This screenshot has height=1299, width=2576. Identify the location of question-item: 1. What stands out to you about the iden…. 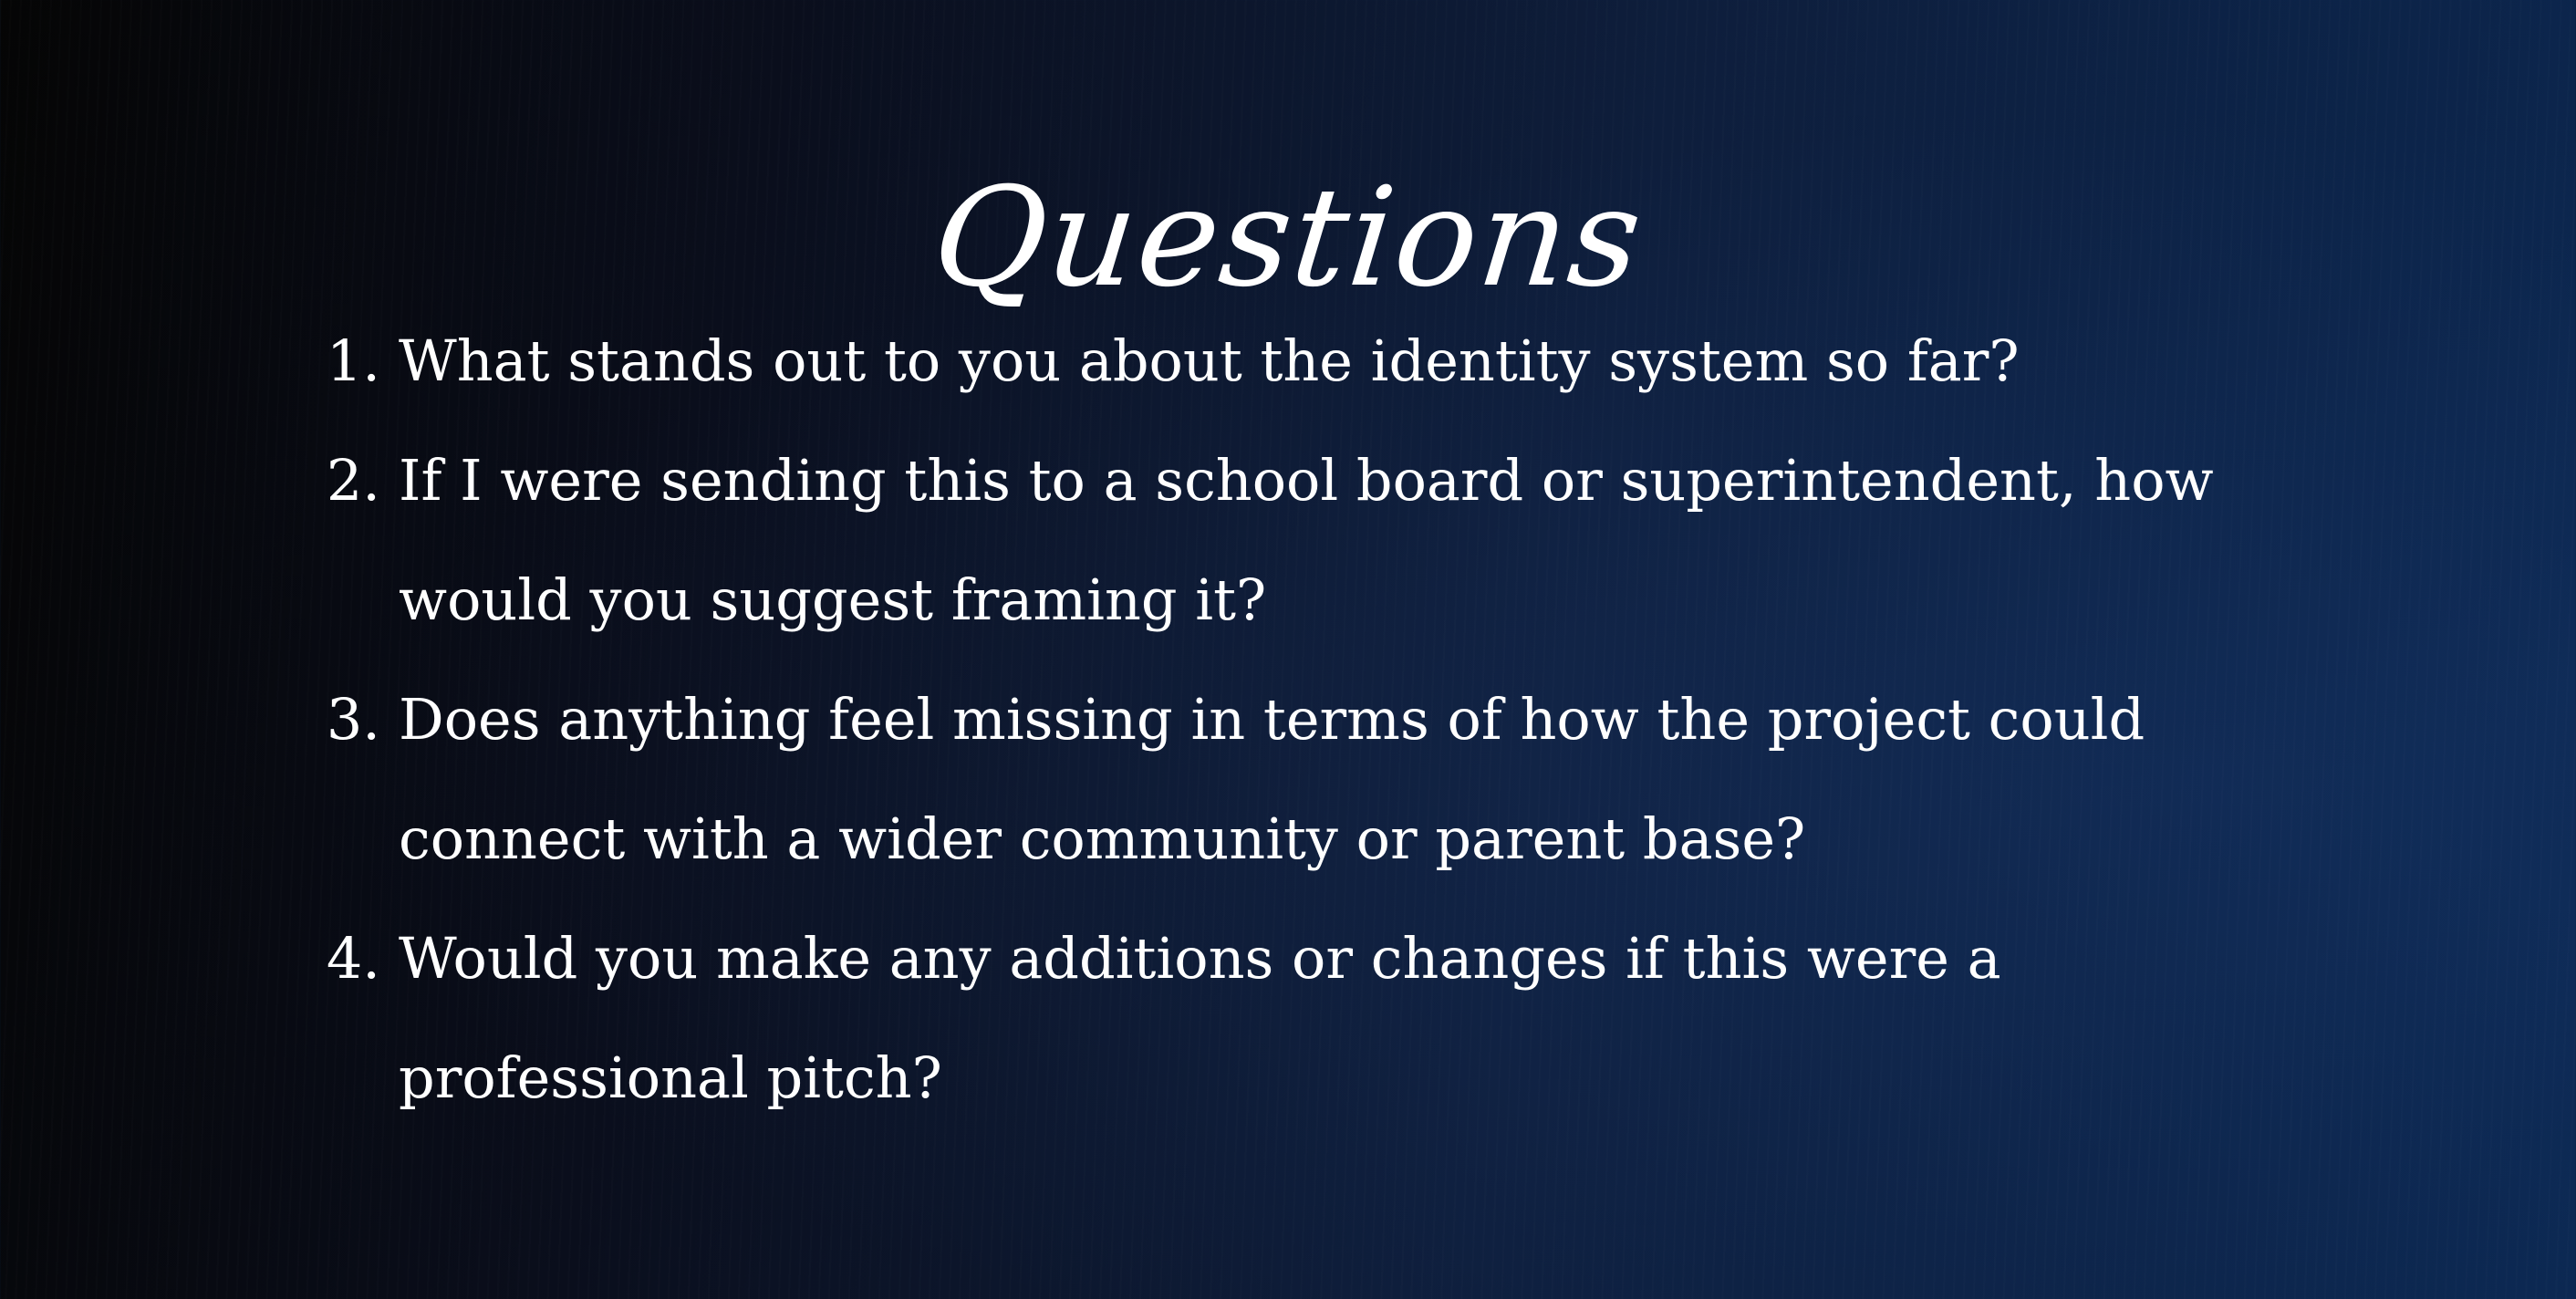
(1263, 361).